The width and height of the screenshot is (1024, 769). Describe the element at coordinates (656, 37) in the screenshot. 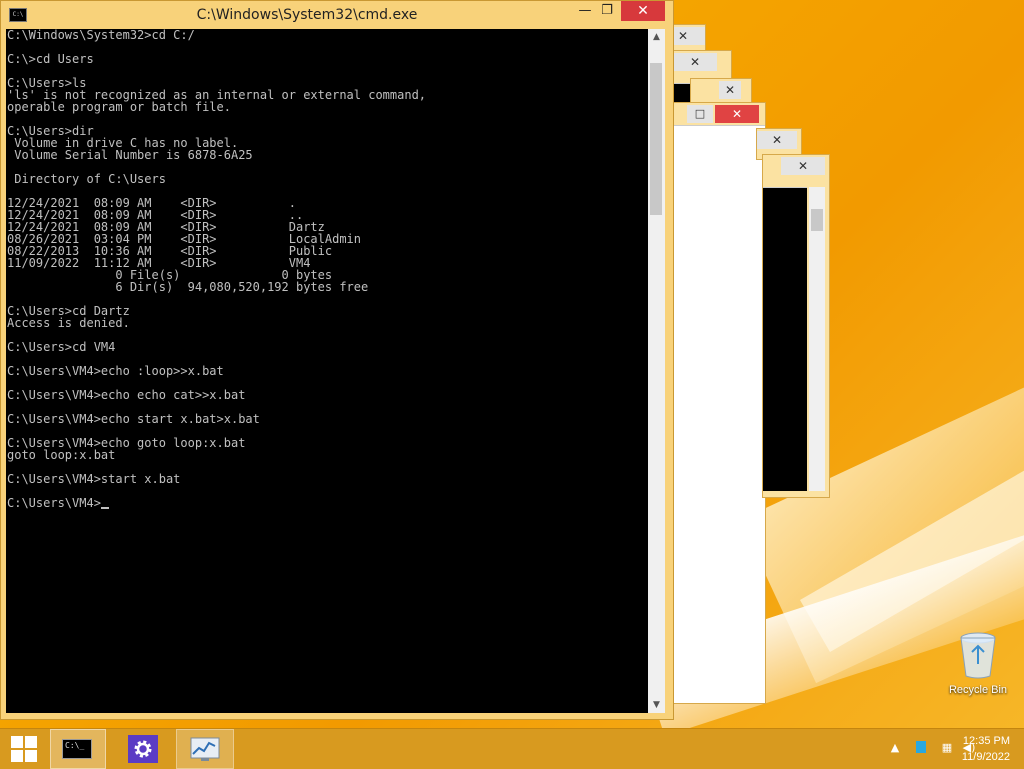

I see `scroll-up-icon: ▲` at that location.